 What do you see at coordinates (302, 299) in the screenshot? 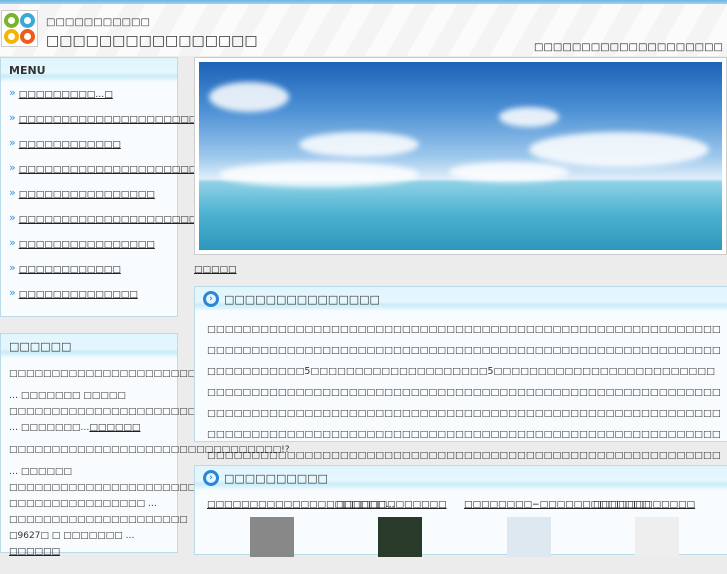
I see `section-title: □□□□□□□□□□□□□□□` at bounding box center [302, 299].